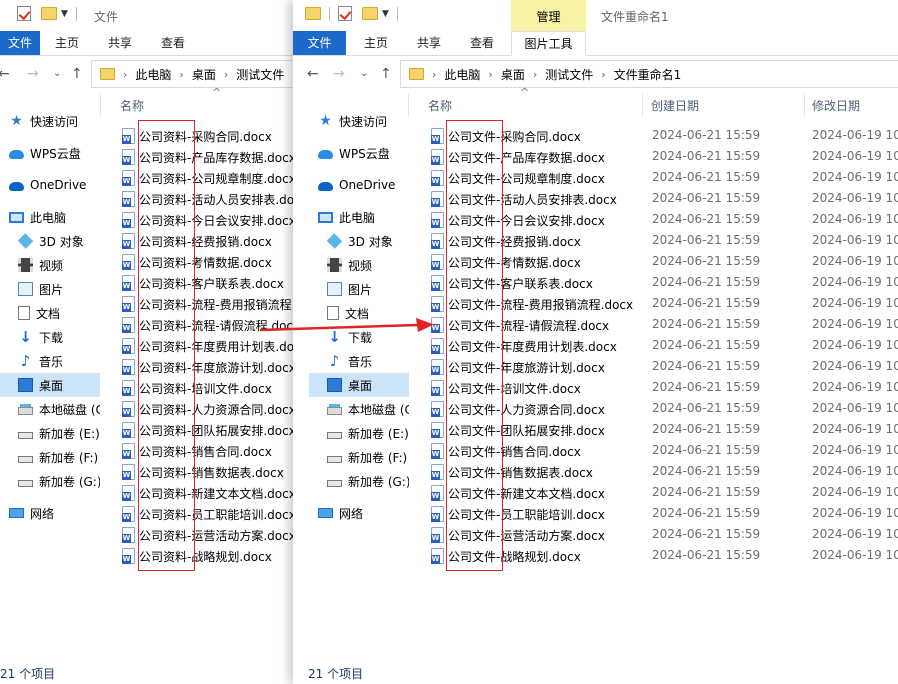 This screenshot has width=898, height=684. I want to click on tab-picture-tools: 图片工具, so click(548, 43).